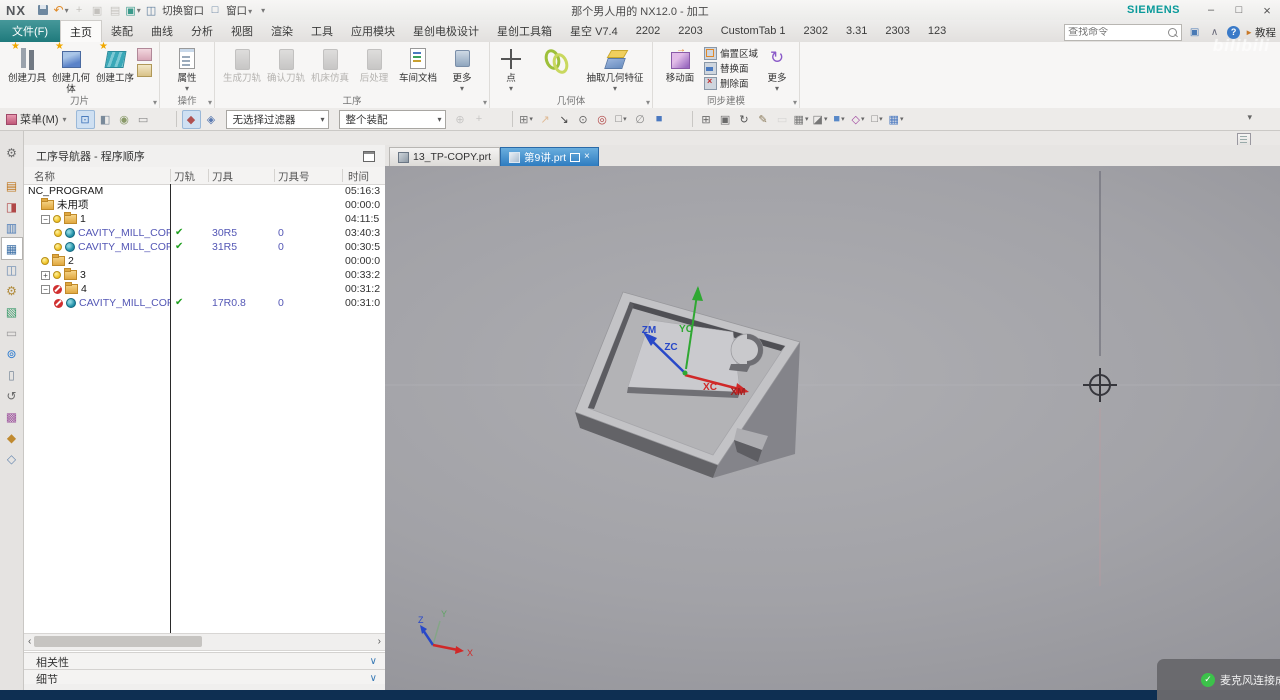 The height and width of the screenshot is (700, 1280). I want to click on window-menu-label: 窗口, so click(239, 10).